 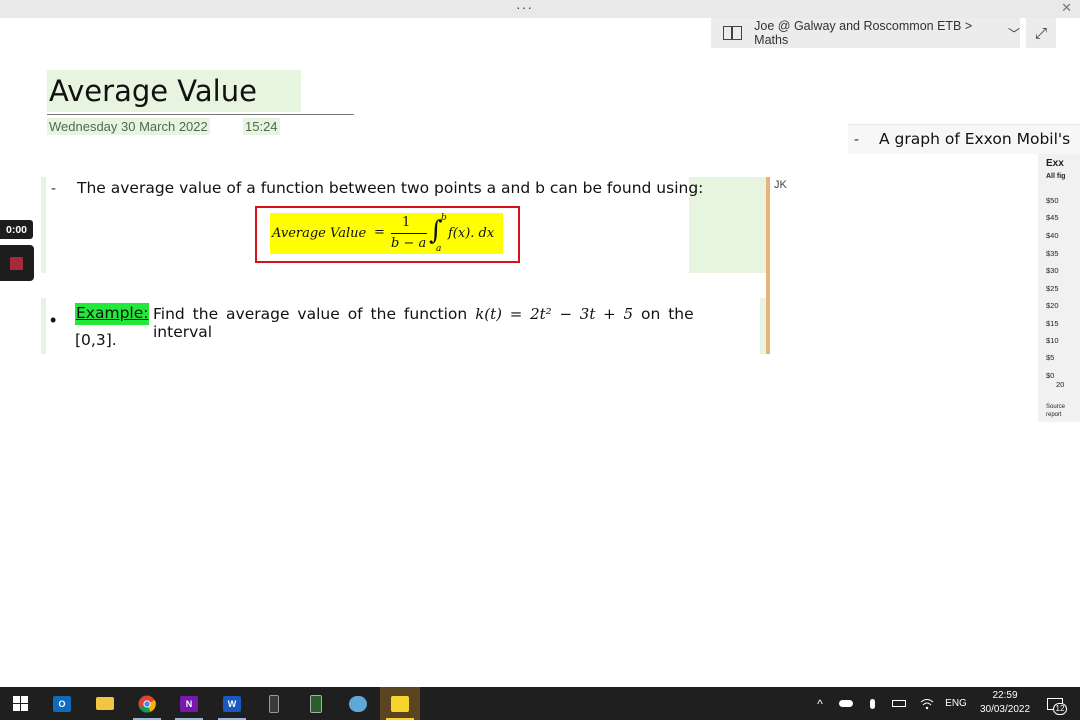 I want to click on expand-icon: ⤢, so click(x=1041, y=33).